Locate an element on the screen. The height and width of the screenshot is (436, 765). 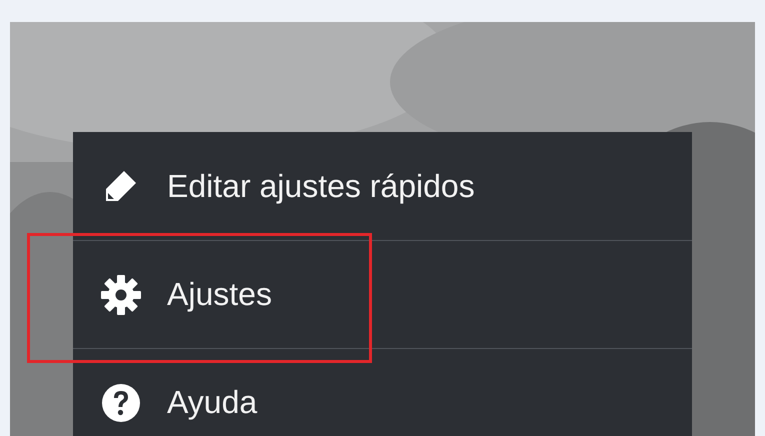
help-icon is located at coordinates (121, 403).